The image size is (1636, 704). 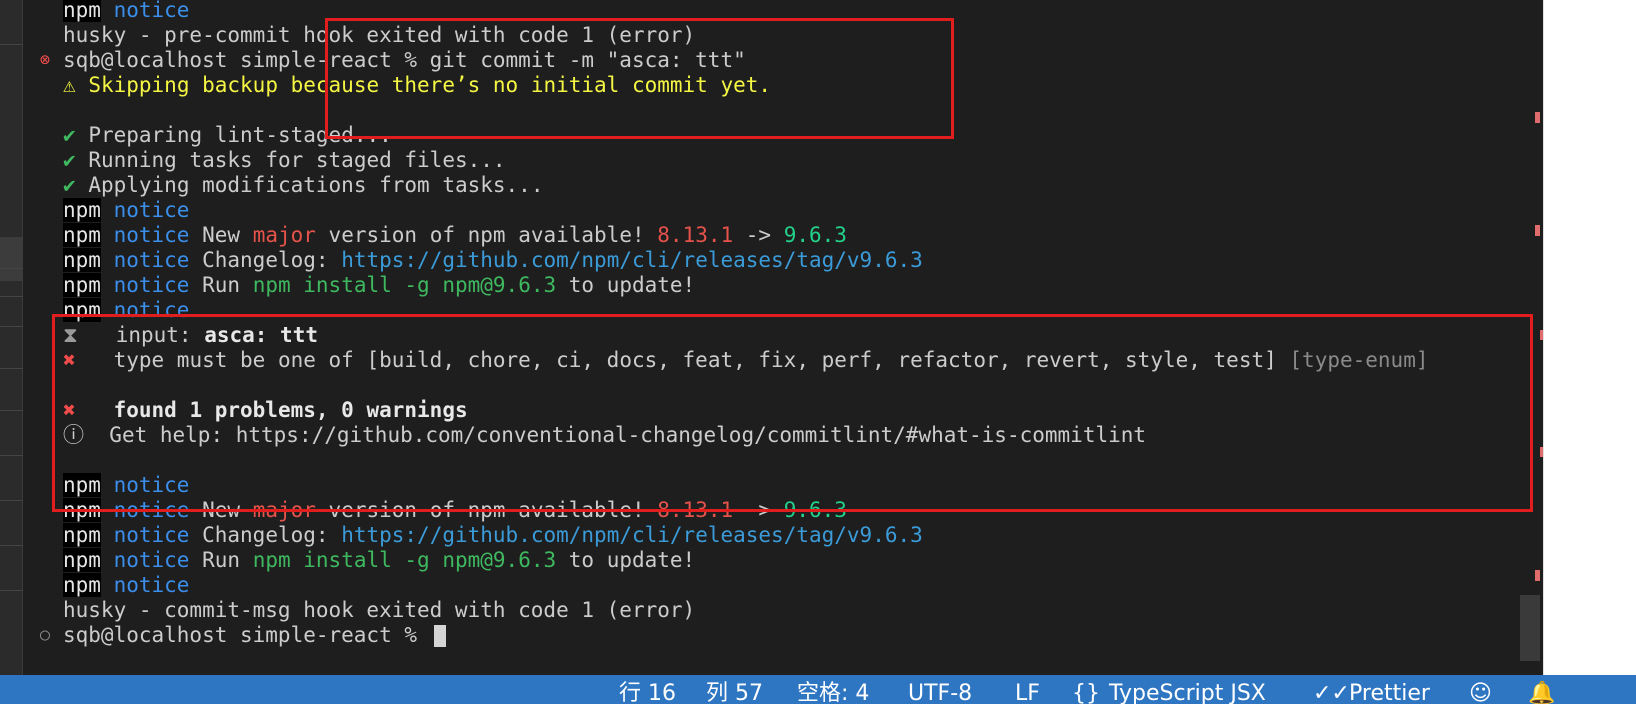 I want to click on info-icon: ⓘ, so click(x=73, y=435).